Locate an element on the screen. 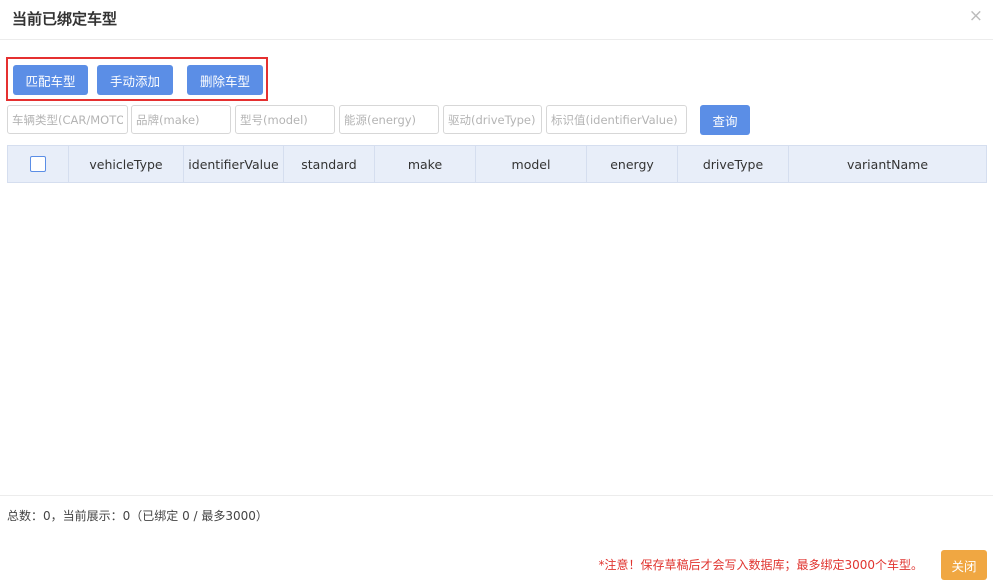  close-icon: × is located at coordinates (976, 16).